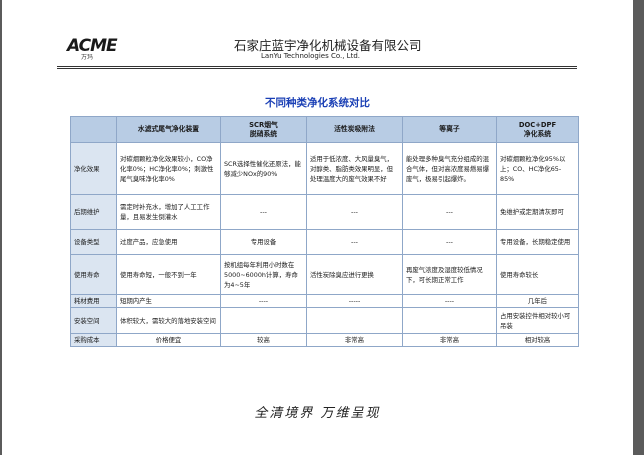 The height and width of the screenshot is (455, 644). I want to click on table-cell: 使用寿命较长, so click(537, 274).